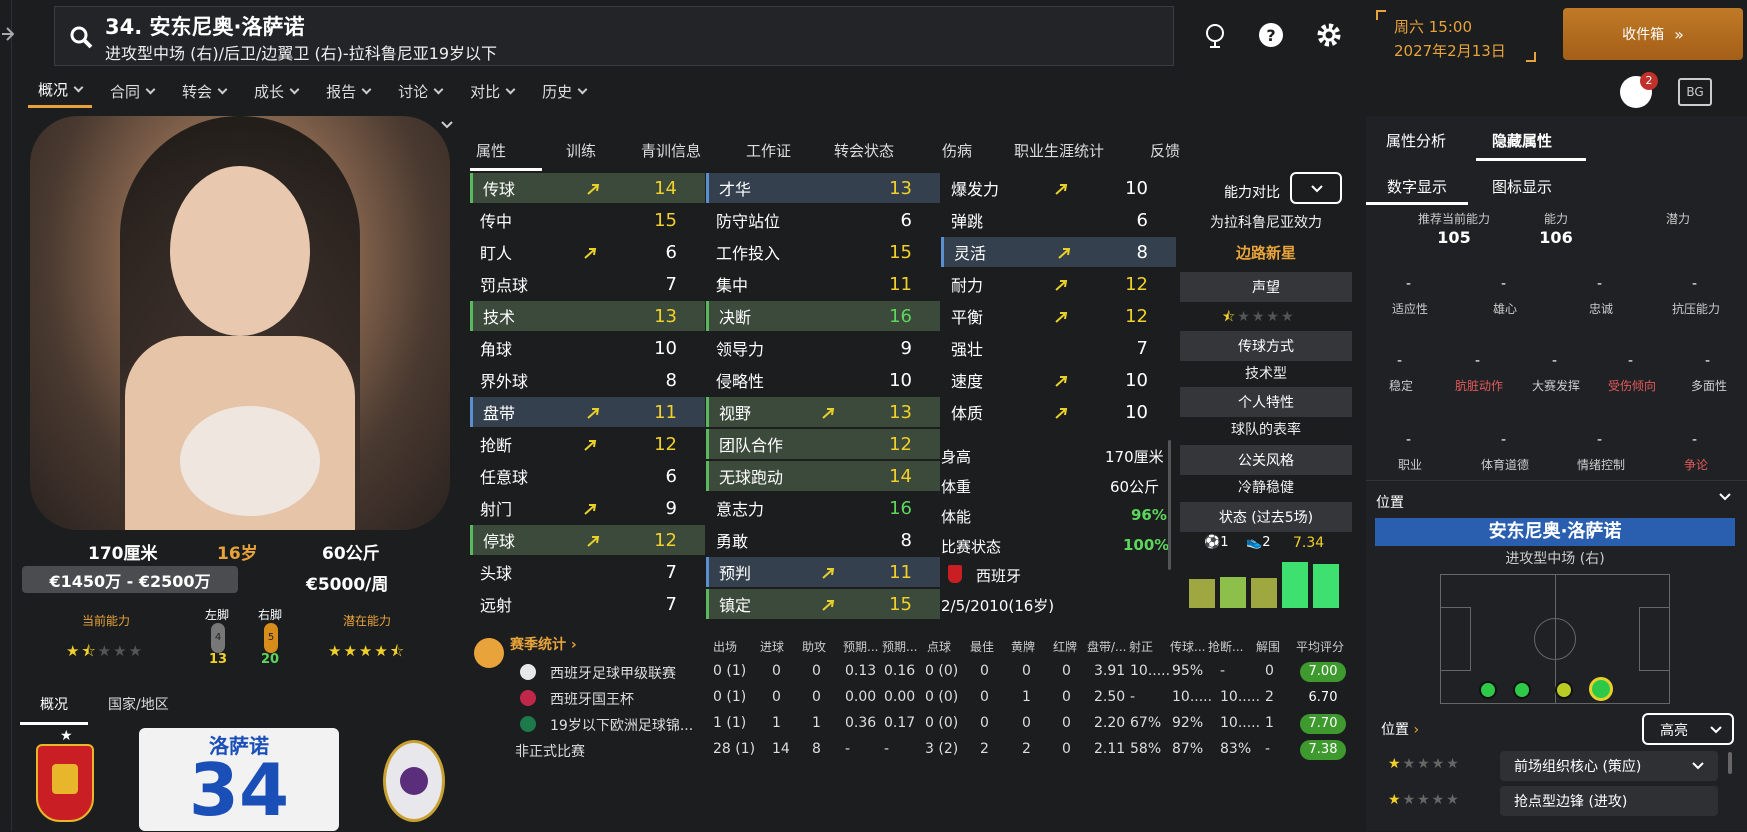  What do you see at coordinates (1410, 308) in the screenshot?
I see `hidden-attr-label: 适应性` at bounding box center [1410, 308].